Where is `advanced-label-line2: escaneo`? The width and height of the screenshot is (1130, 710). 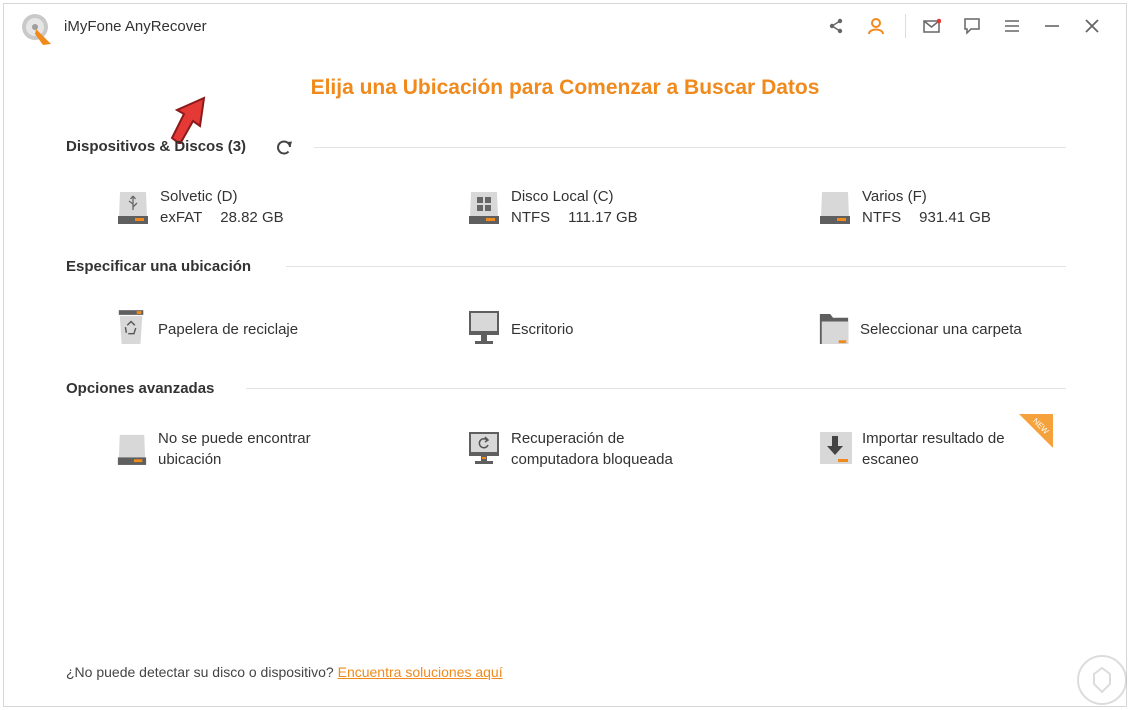 advanced-label-line2: escaneo is located at coordinates (890, 459).